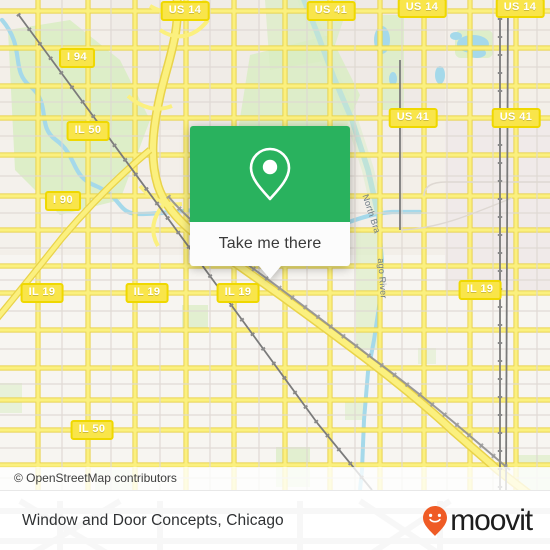  What do you see at coordinates (435, 521) in the screenshot?
I see `moovit-pin-smile-icon` at bounding box center [435, 521].